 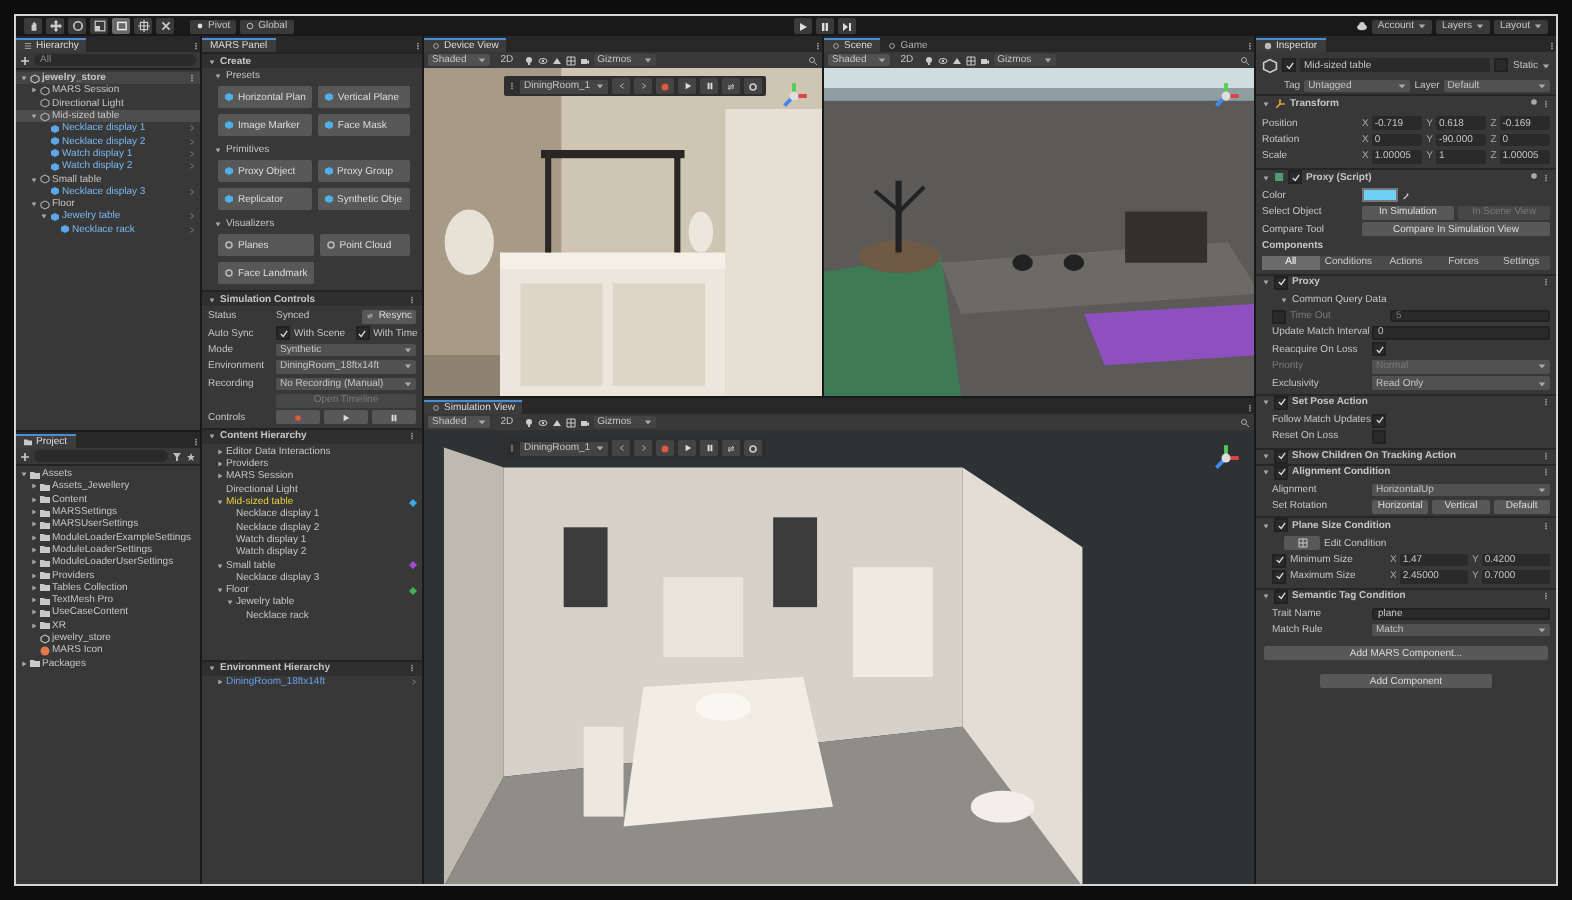 I want to click on pause-icon, so click(x=394, y=417).